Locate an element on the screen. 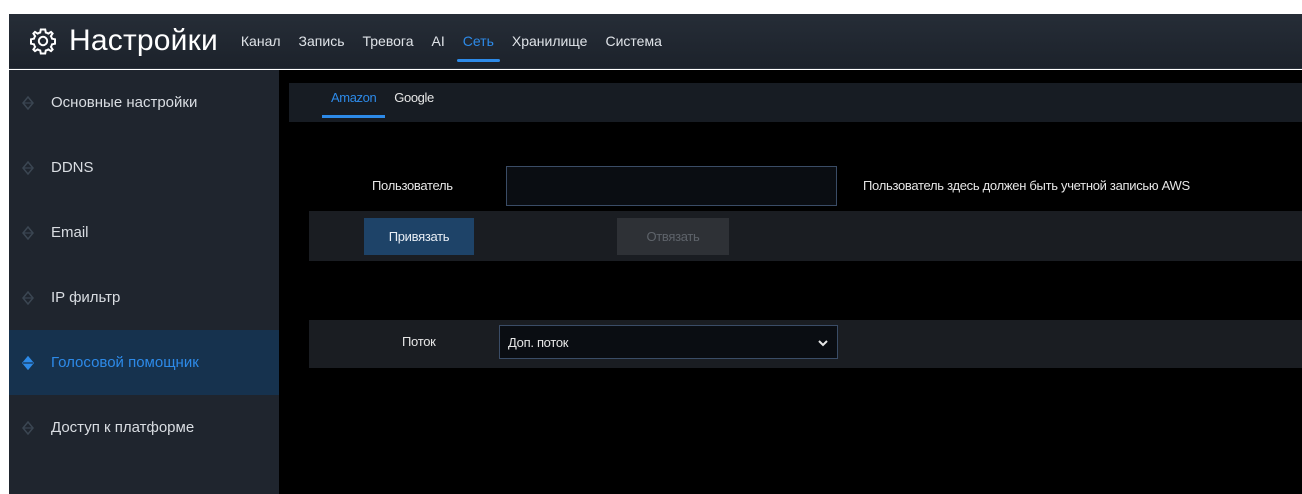  subtab-amazon: Amazon is located at coordinates (354, 102).